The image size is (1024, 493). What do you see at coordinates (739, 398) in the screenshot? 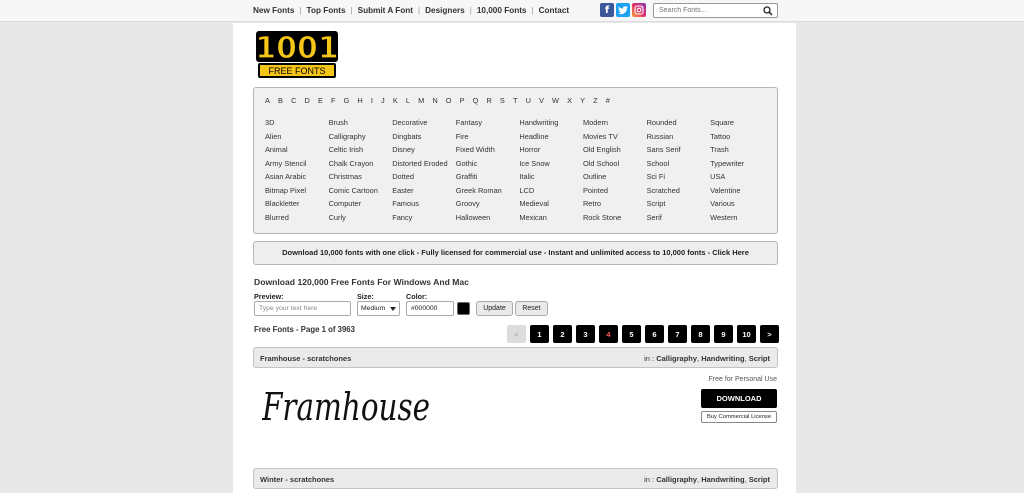
I see `download-button: DOWNLOAD` at bounding box center [739, 398].